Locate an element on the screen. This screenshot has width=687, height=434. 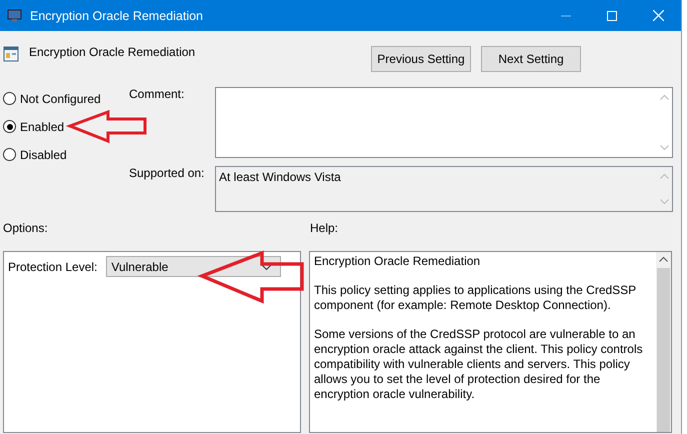
state-radio: Disabled is located at coordinates (66, 154).